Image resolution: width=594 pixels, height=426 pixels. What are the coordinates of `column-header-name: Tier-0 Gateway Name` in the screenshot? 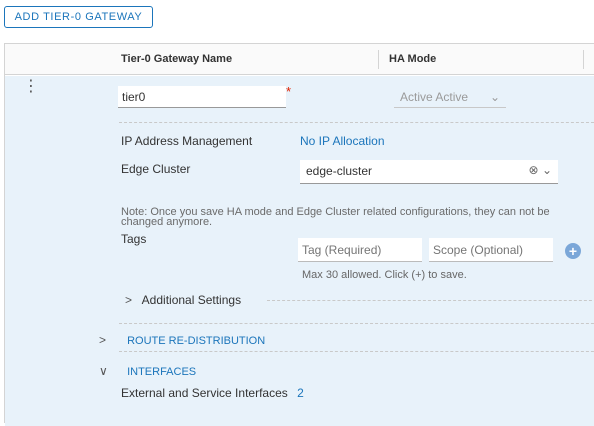 It's located at (176, 59).